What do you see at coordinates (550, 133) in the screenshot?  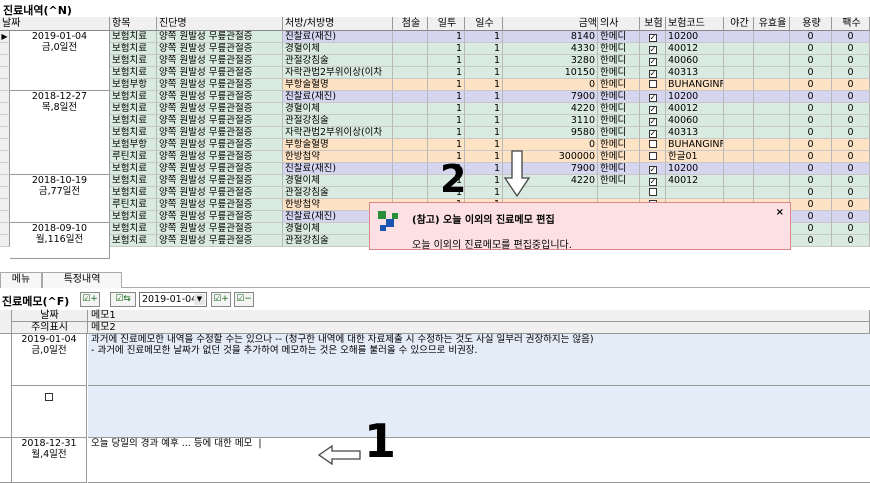 I see `cell-amt: 9580` at bounding box center [550, 133].